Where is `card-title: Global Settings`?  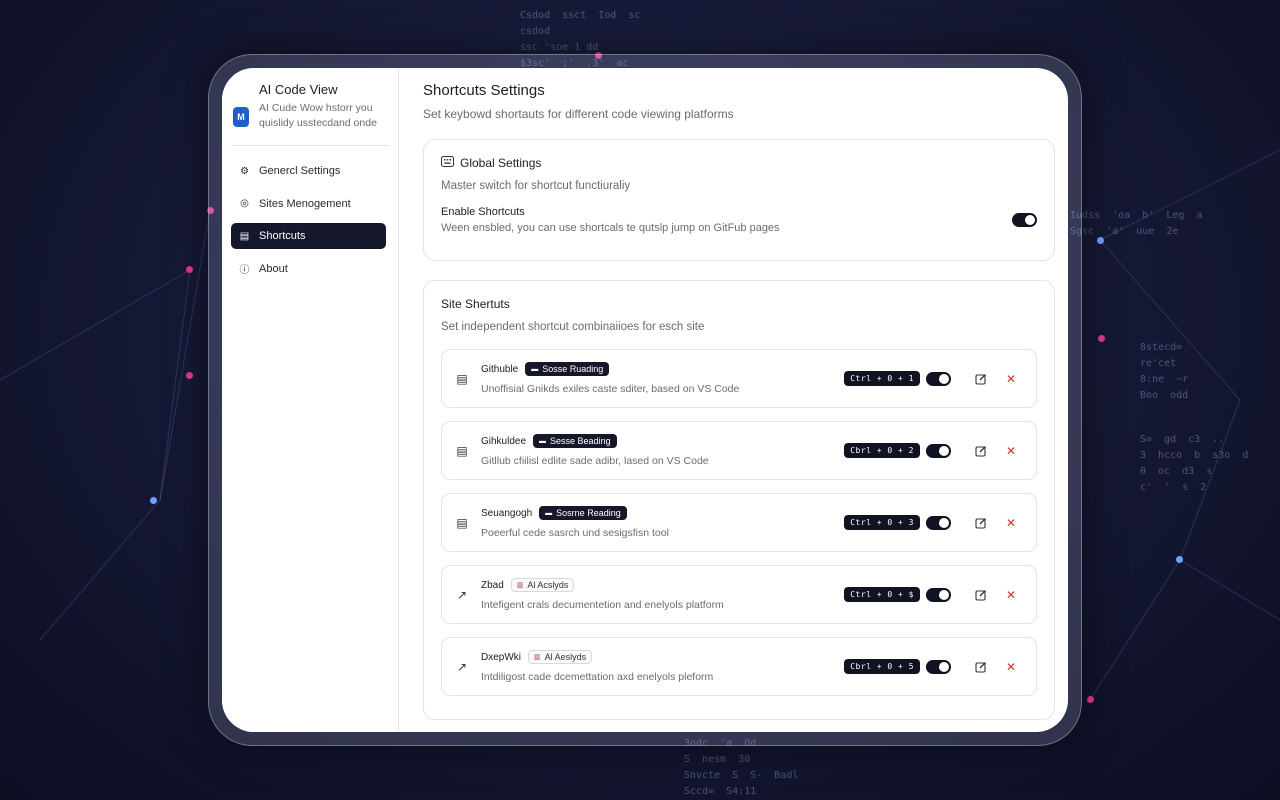 card-title: Global Settings is located at coordinates (501, 163).